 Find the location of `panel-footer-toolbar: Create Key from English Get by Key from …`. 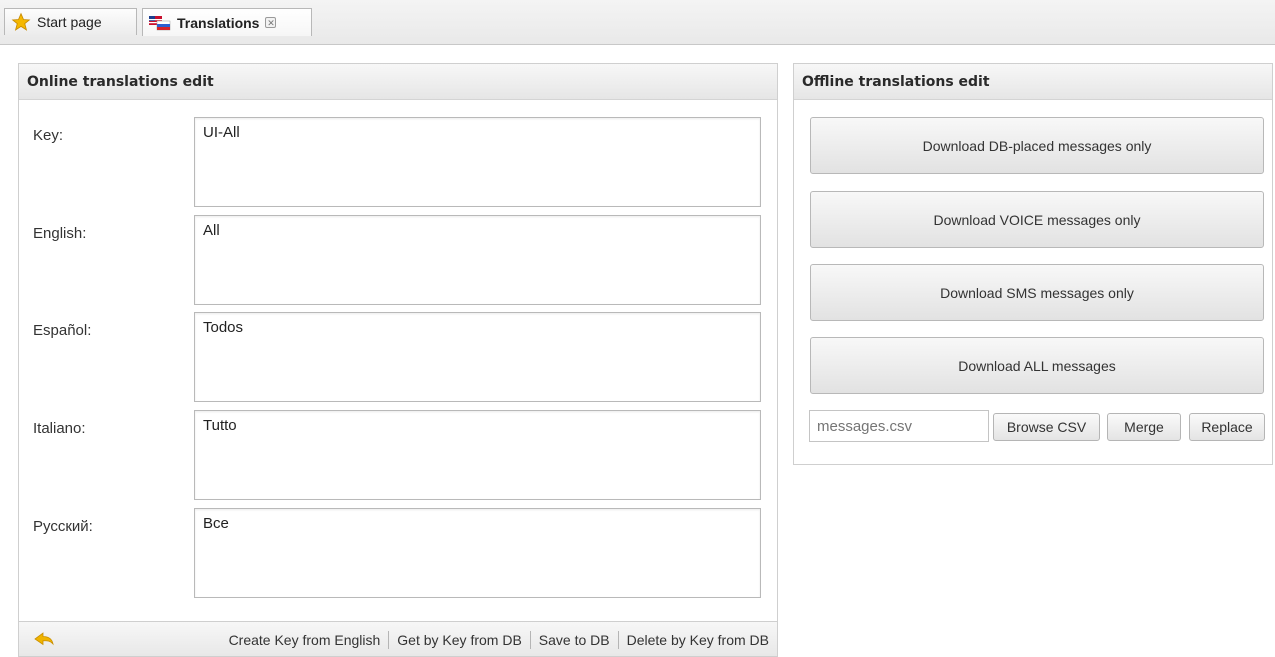

panel-footer-toolbar: Create Key from English Get by Key from … is located at coordinates (398, 638).